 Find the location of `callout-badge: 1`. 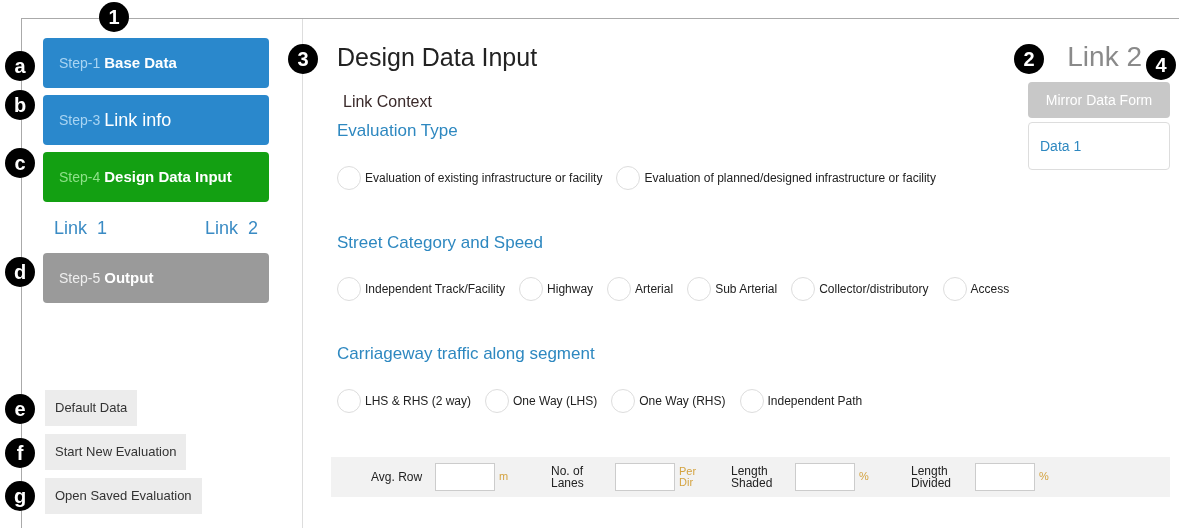

callout-badge: 1 is located at coordinates (114, 17).